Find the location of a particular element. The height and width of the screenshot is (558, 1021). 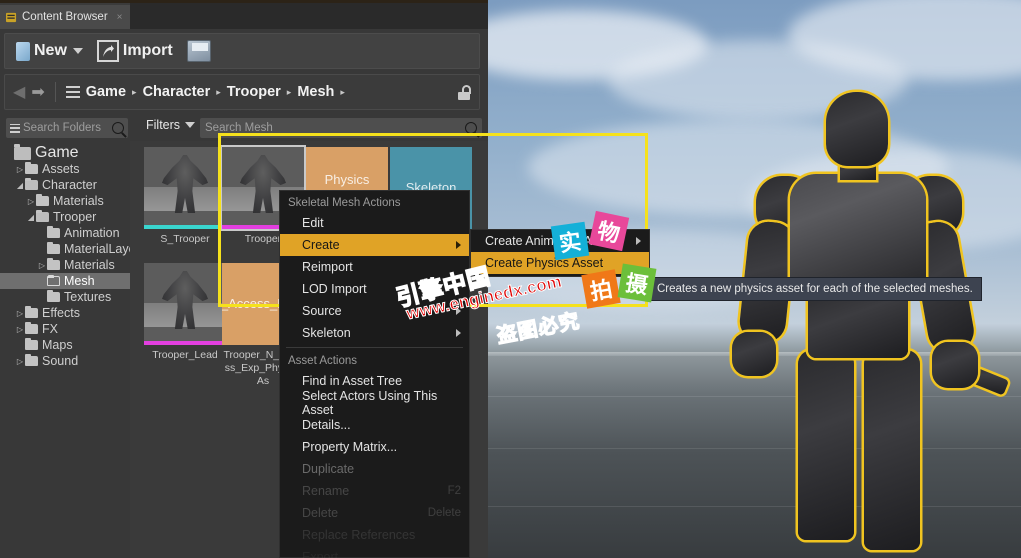

menu-item-edit: Edit is located at coordinates (374, 223).